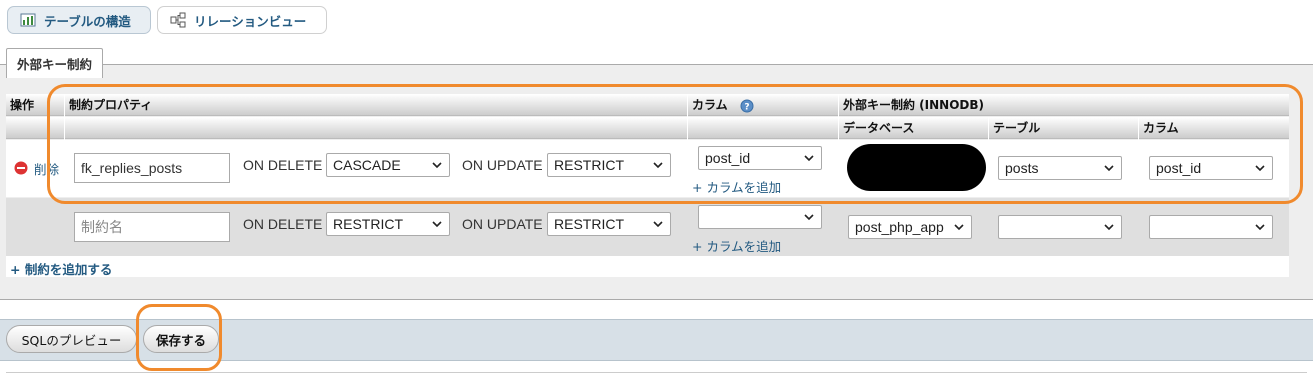  What do you see at coordinates (55, 63) in the screenshot?
I see `fieldset-legend: 外部キー制約` at bounding box center [55, 63].